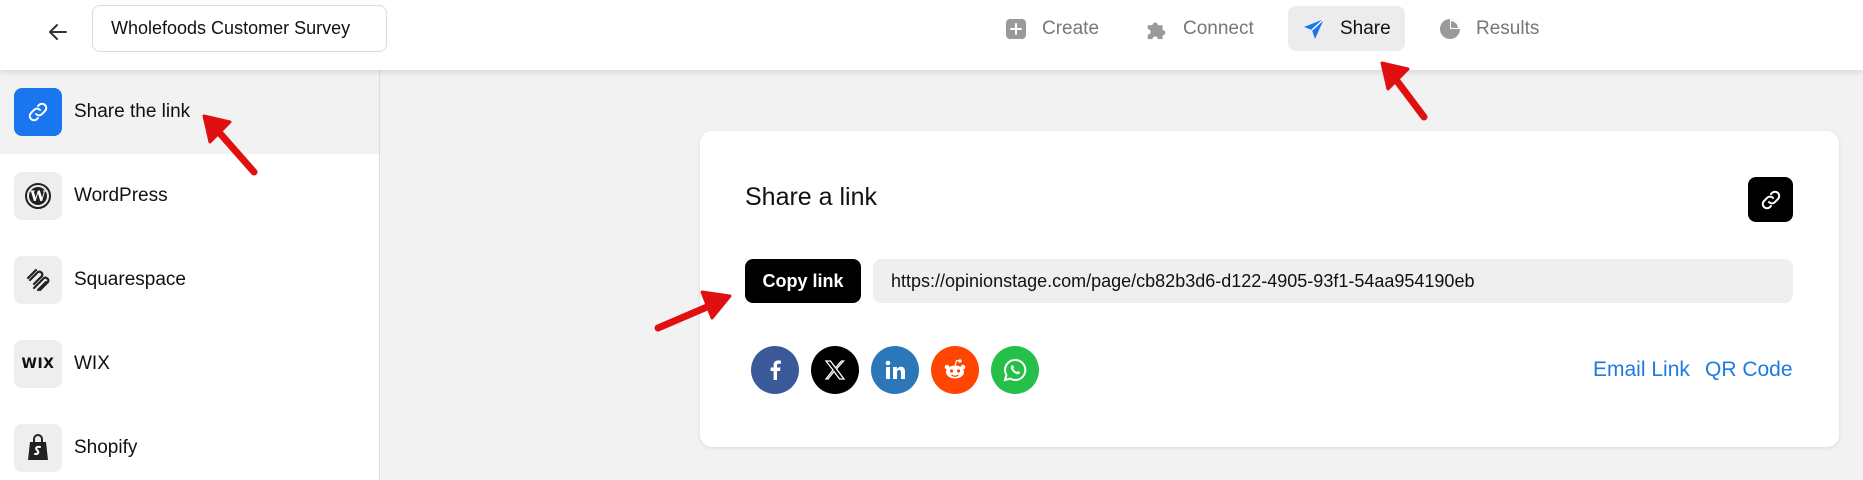 This screenshot has width=1863, height=480. Describe the element at coordinates (130, 279) in the screenshot. I see `sidebar-item-label: Squarespace` at that location.